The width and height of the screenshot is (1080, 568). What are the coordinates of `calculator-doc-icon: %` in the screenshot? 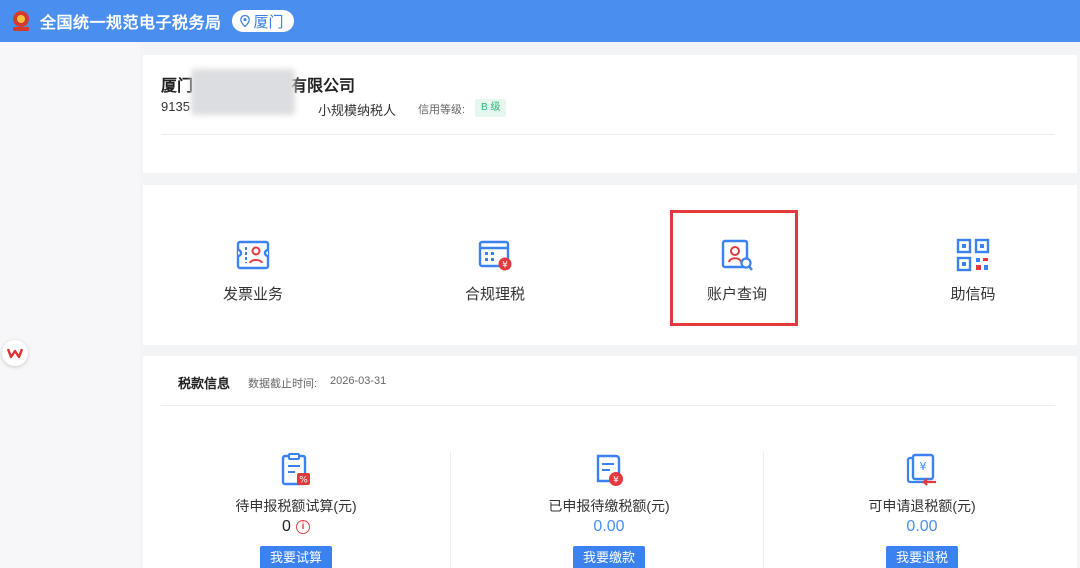 It's located at (295, 469).